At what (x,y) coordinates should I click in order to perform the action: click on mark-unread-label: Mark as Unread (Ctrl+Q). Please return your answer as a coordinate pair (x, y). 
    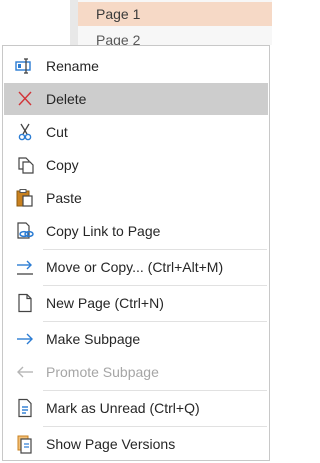
    Looking at the image, I should click on (123, 408).